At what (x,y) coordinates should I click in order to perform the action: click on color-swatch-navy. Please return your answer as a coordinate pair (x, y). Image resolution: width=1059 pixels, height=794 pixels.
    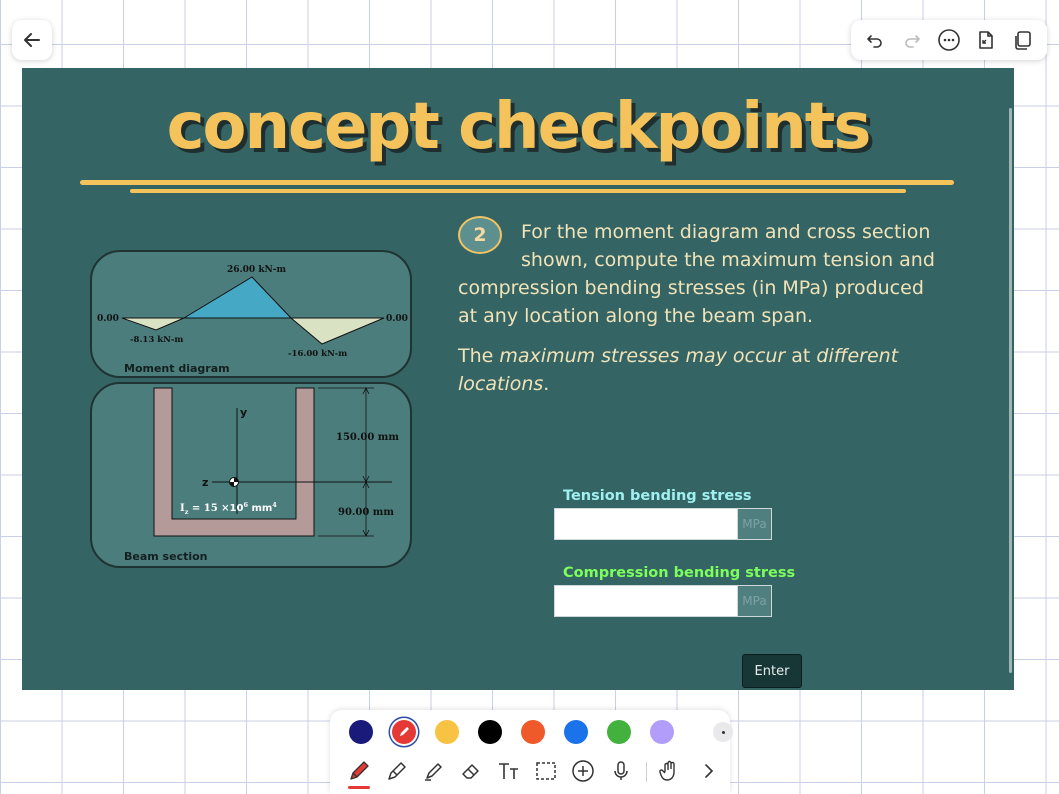
    Looking at the image, I should click on (361, 732).